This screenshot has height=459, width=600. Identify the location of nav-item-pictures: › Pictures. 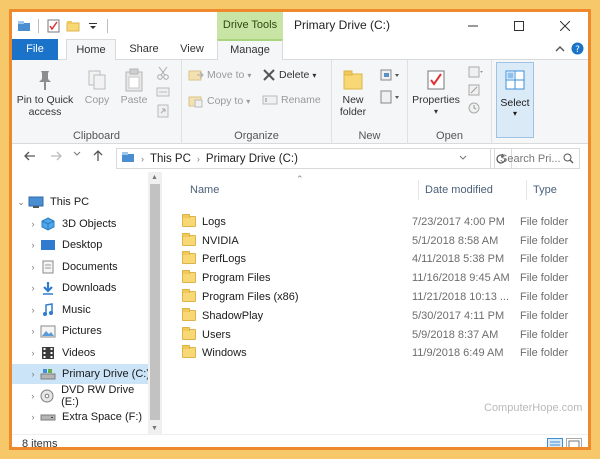
(82, 331).